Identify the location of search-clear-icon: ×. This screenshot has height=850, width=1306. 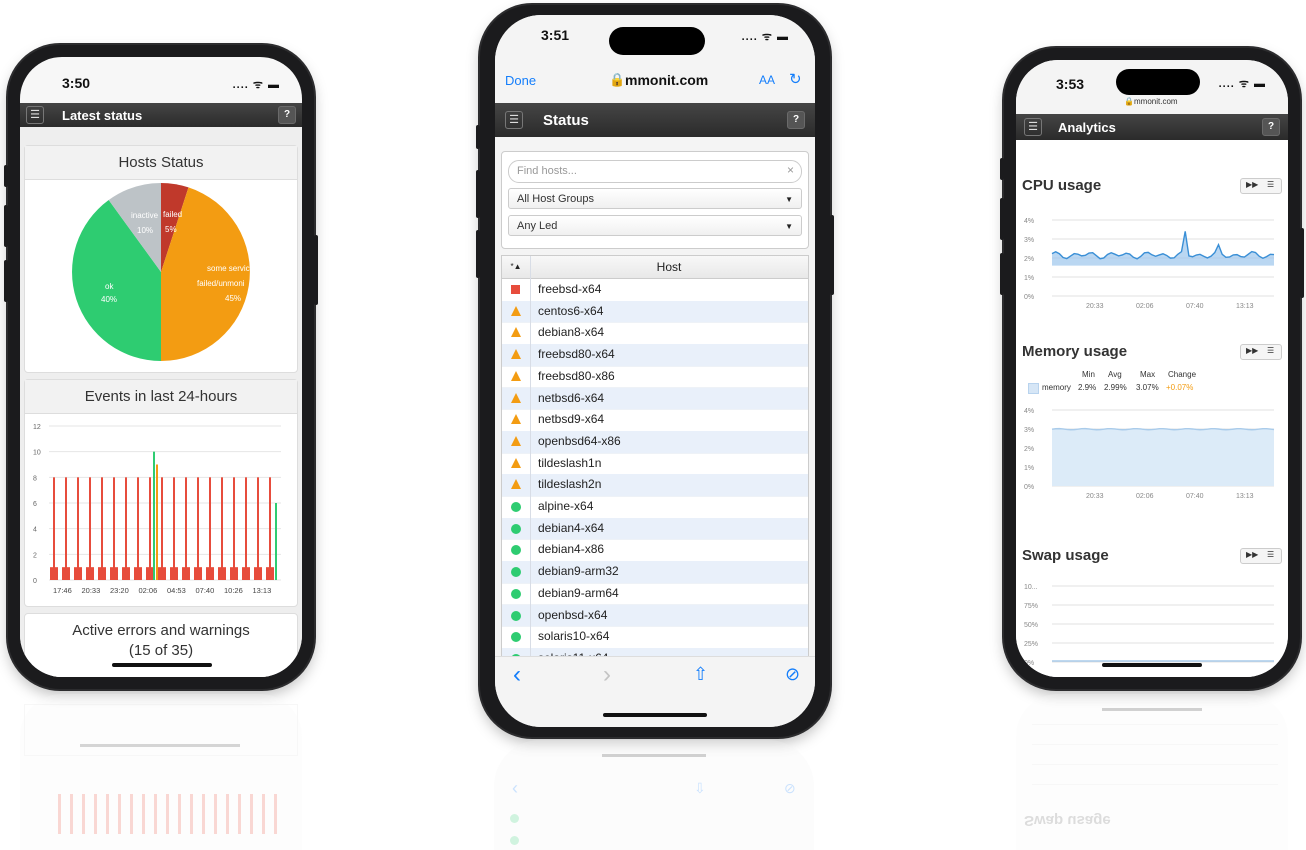
(790, 170).